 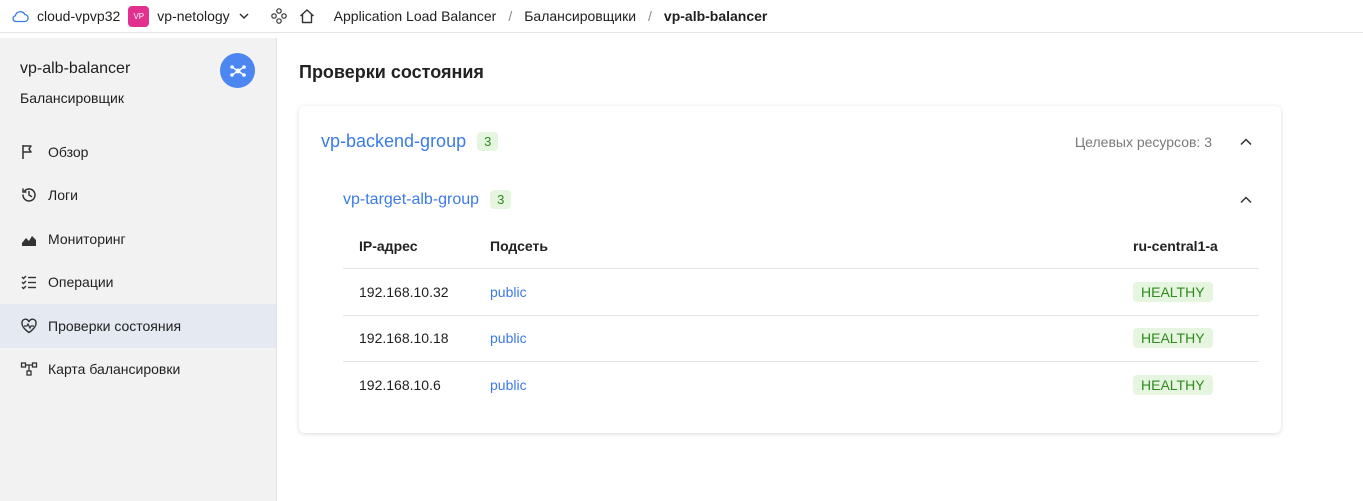 I want to click on ip-address: 192.168.10.18, so click(x=404, y=338).